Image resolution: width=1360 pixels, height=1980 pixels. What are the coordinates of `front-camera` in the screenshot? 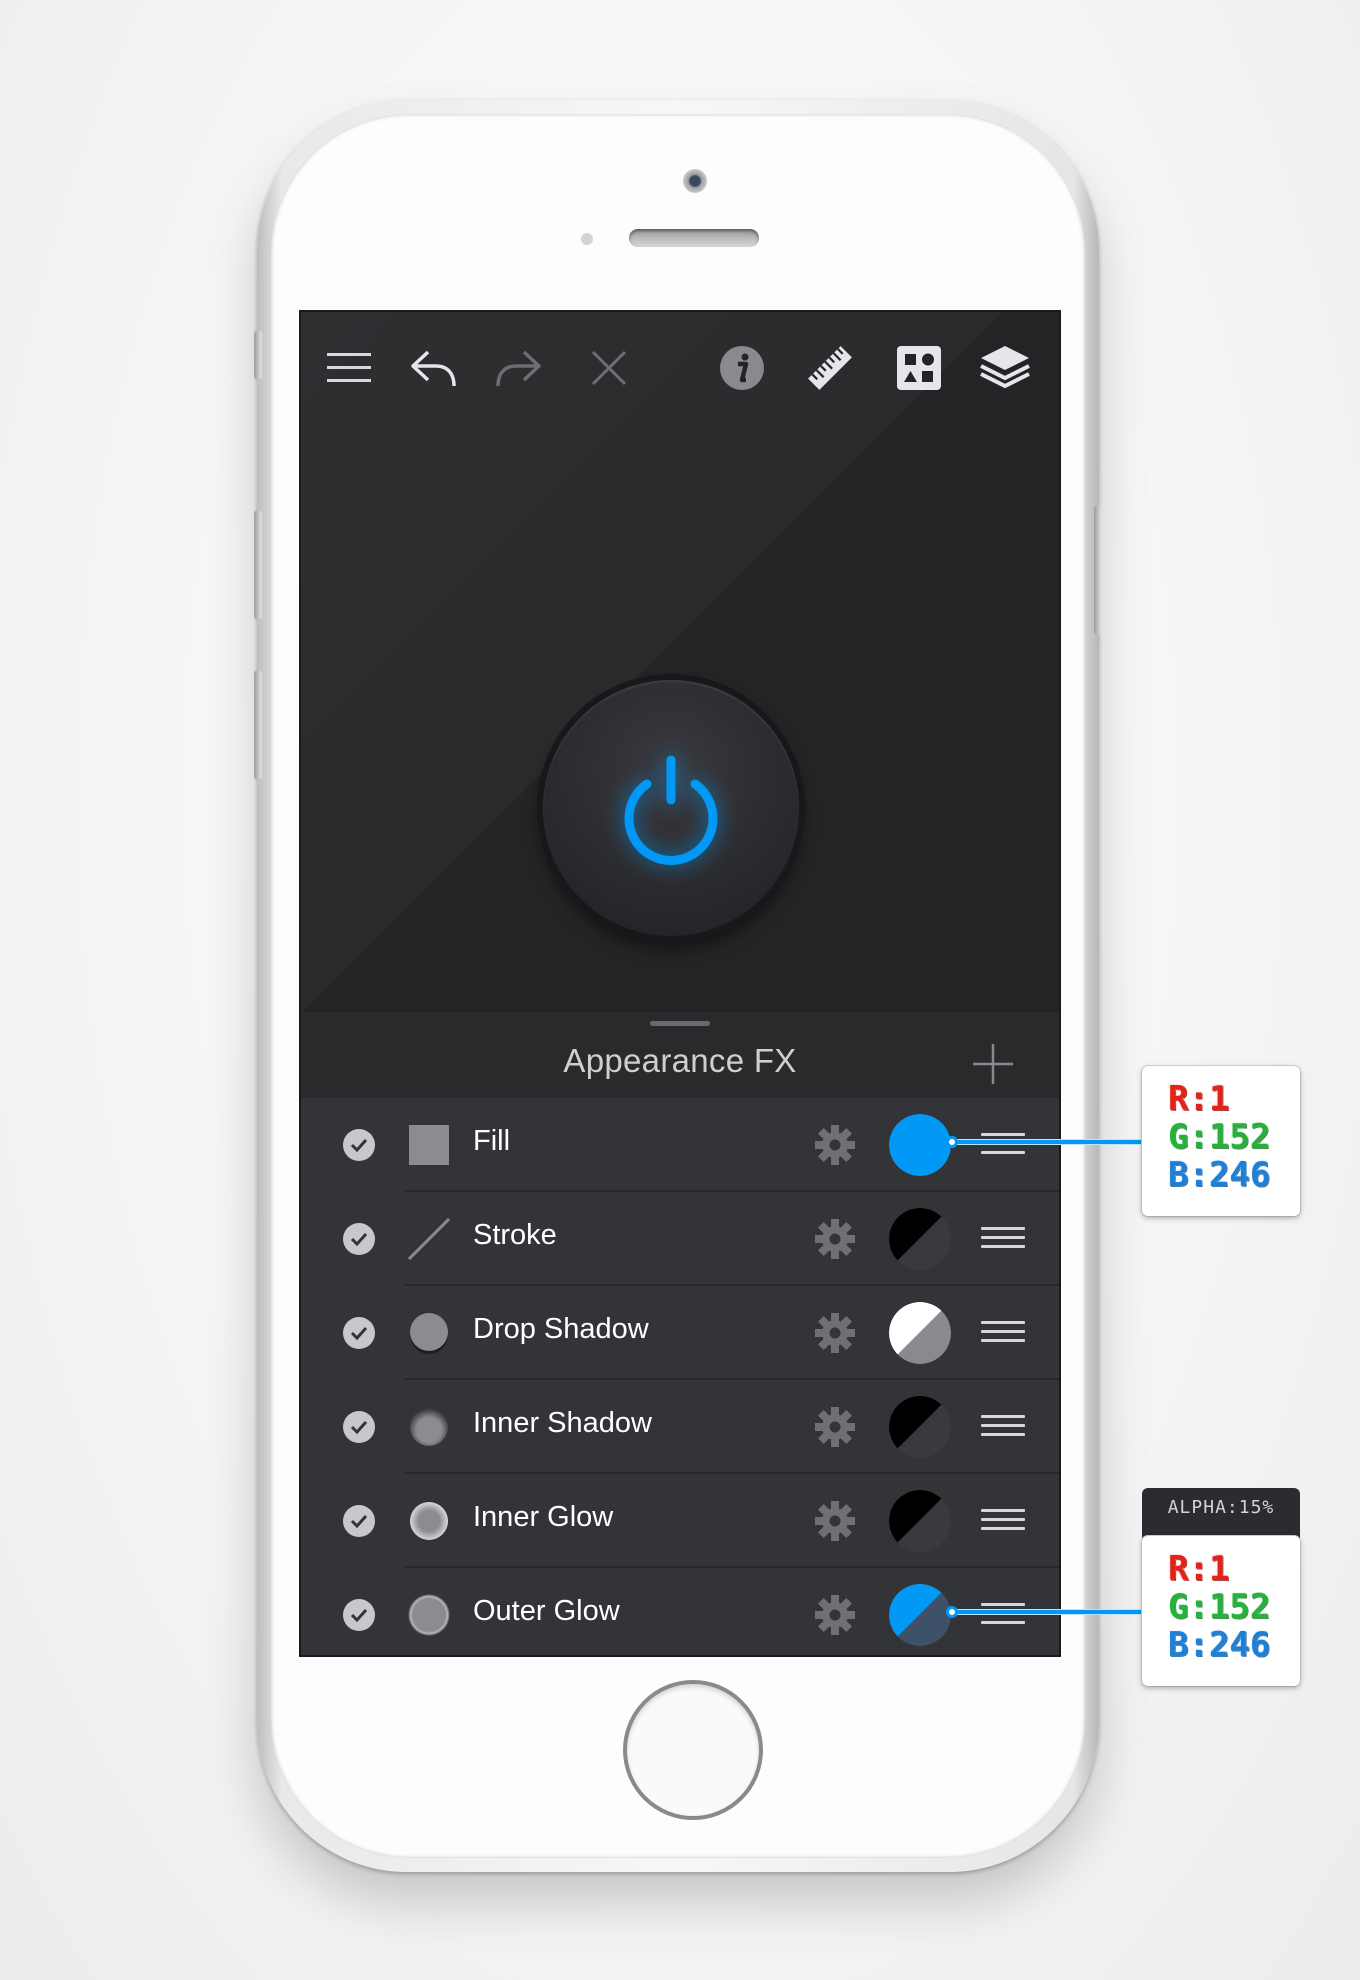 It's located at (695, 181).